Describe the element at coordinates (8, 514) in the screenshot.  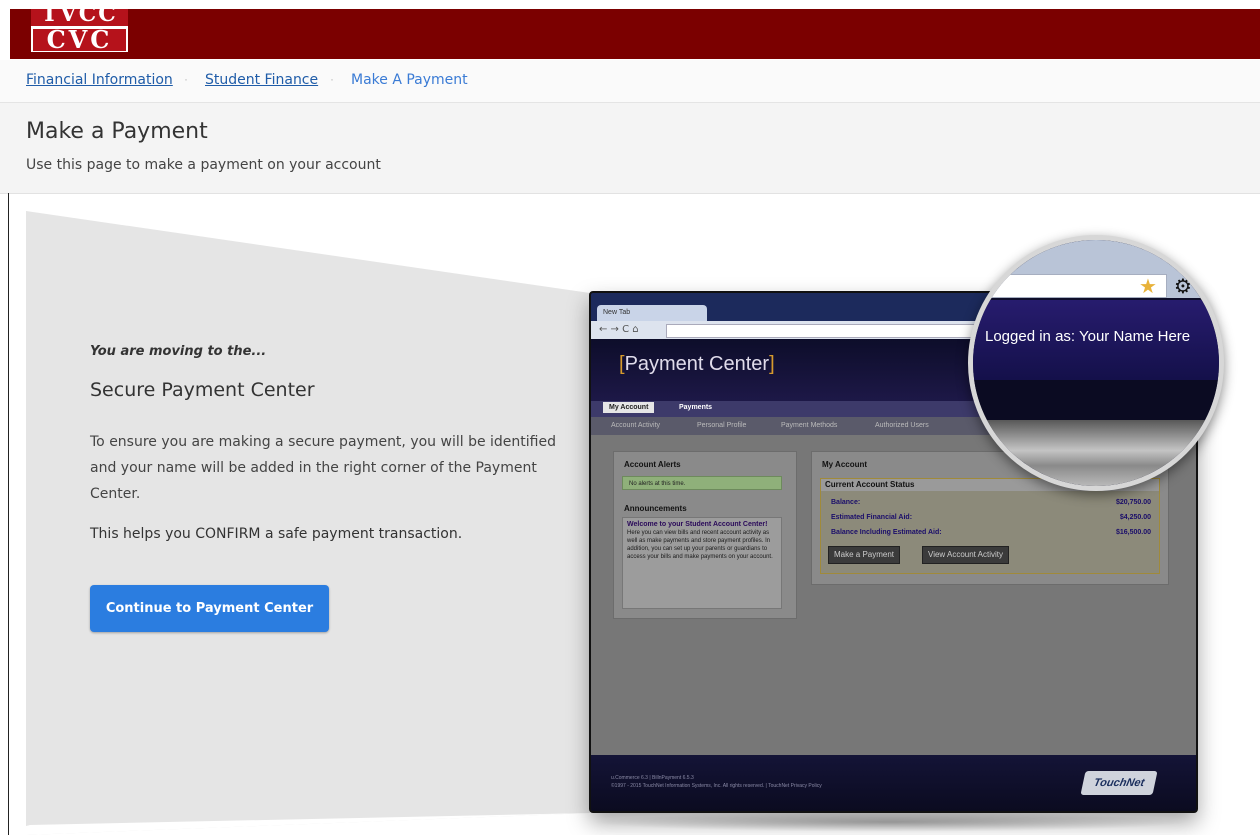
I see `left-border-line` at that location.